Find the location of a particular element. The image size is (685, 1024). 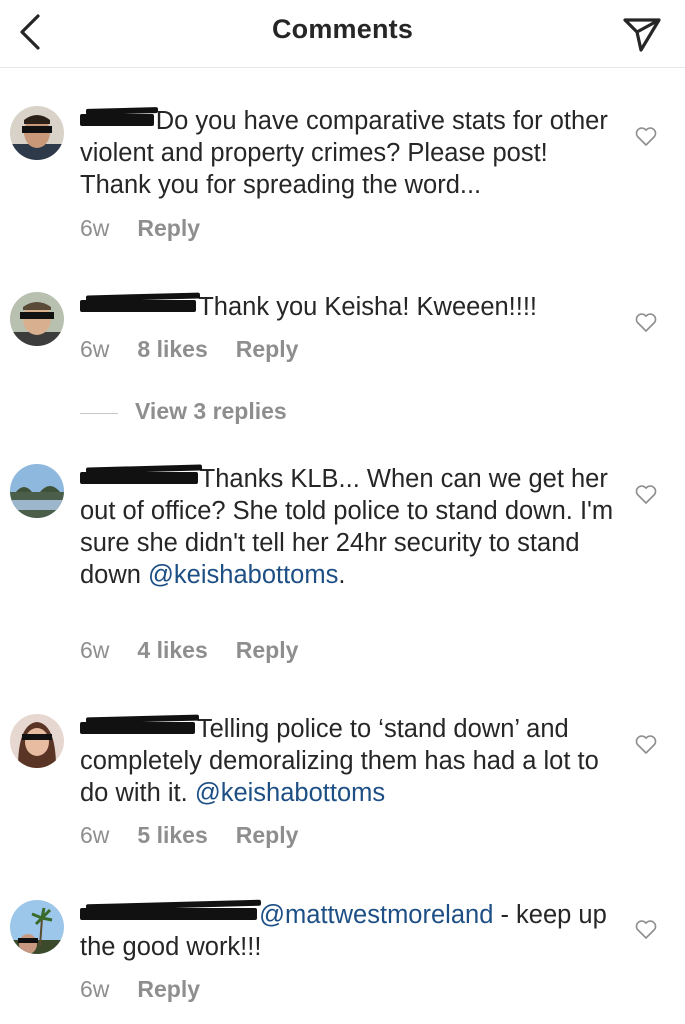

comment-meta: 6w 4 likes Reply is located at coordinates (203, 650).